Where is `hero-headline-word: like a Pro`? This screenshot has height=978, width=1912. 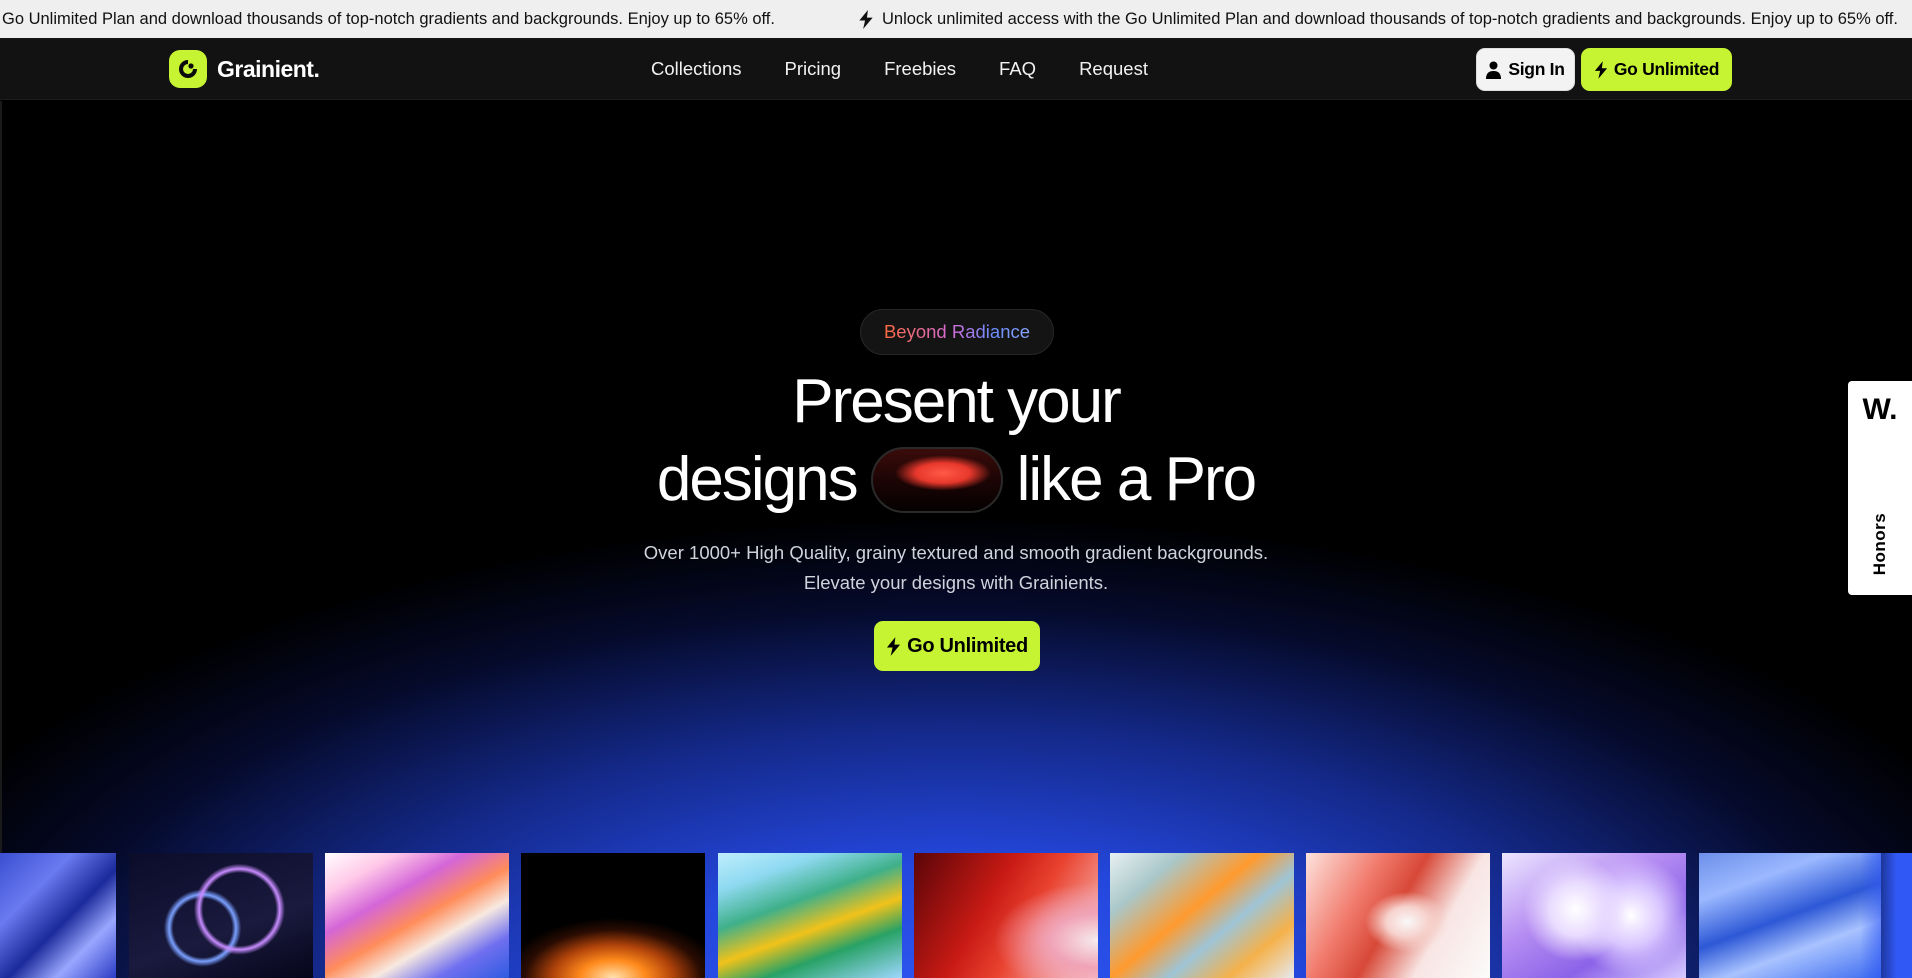
hero-headline-word: like a Pro is located at coordinates (1136, 479).